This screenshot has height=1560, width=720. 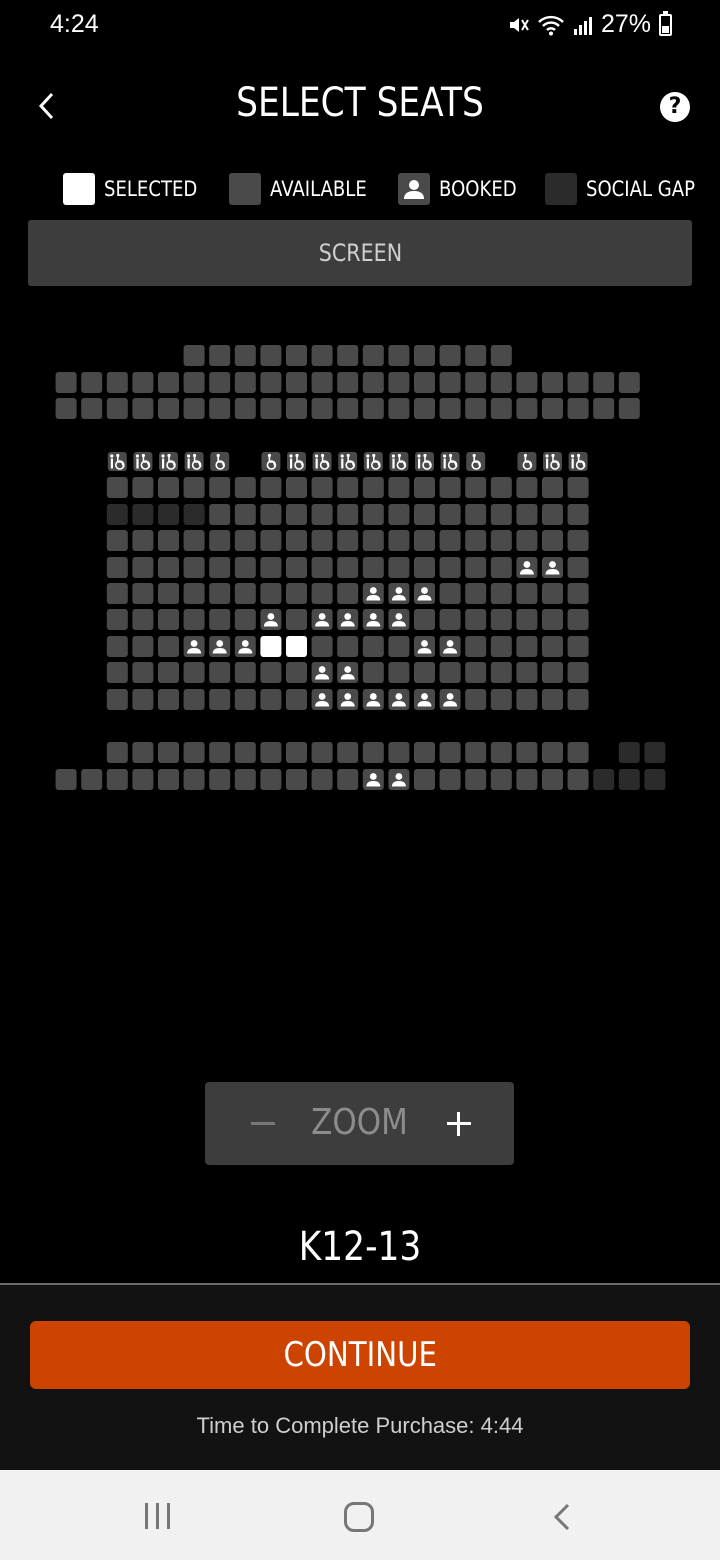 I want to click on system-back-button, so click(x=563, y=1517).